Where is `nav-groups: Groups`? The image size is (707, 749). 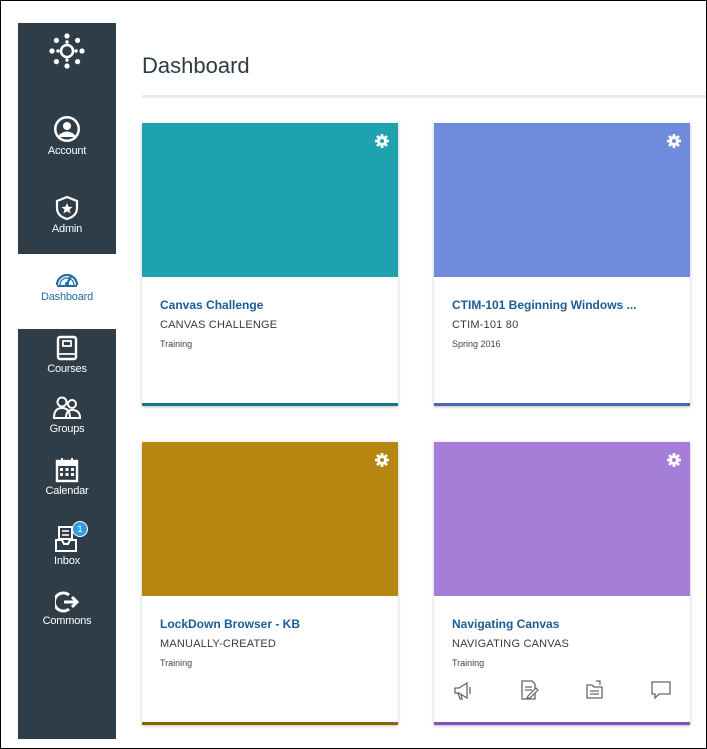 nav-groups: Groups is located at coordinates (67, 415).